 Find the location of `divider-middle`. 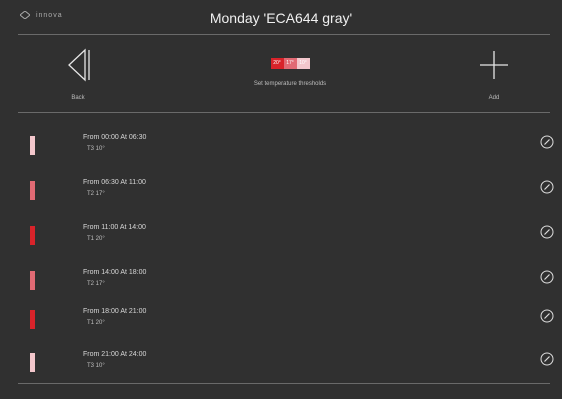

divider-middle is located at coordinates (284, 112).